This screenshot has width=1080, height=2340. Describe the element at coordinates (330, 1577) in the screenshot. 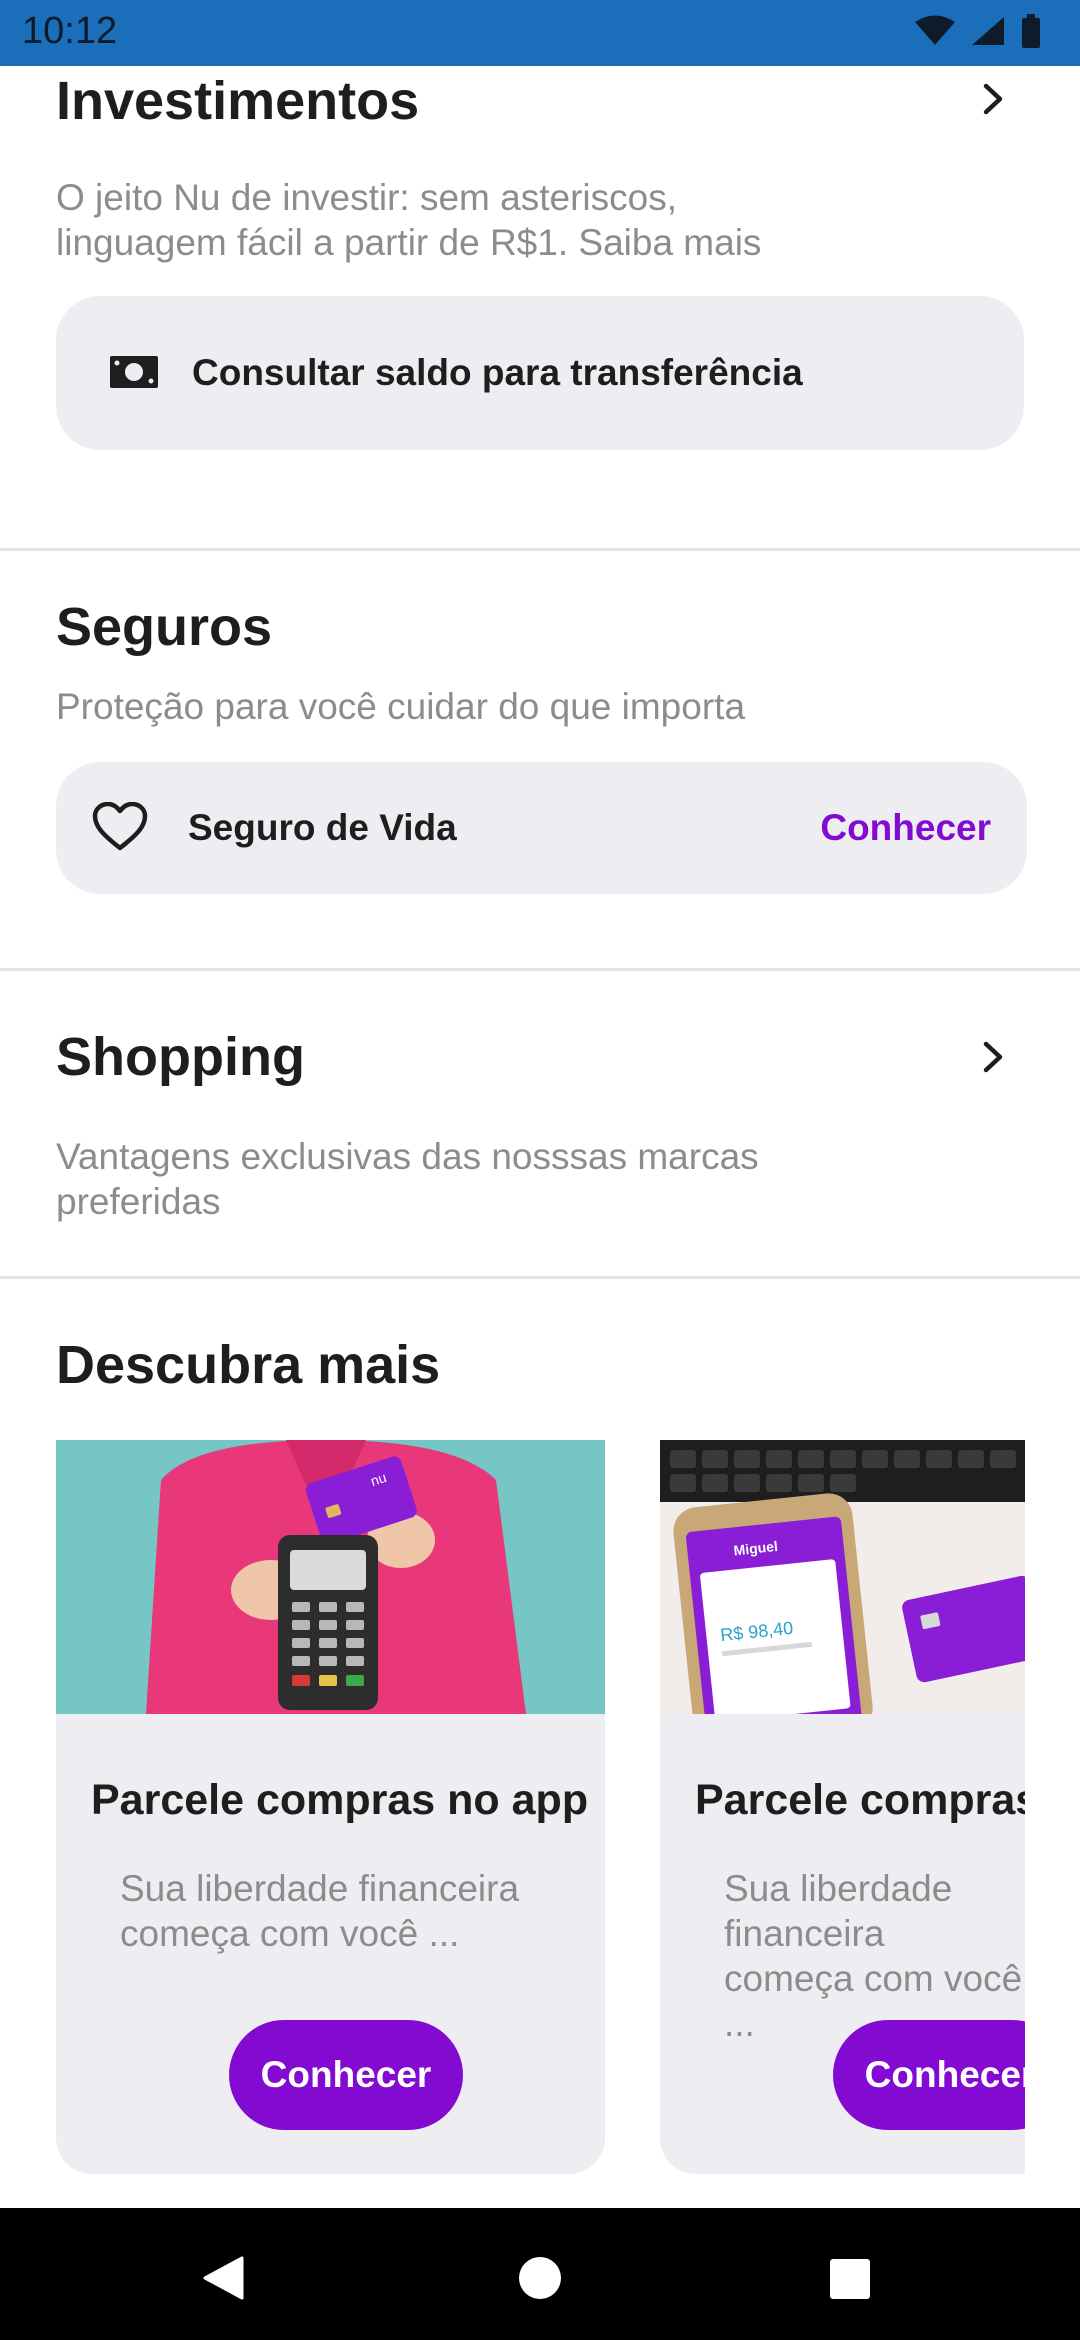

I see `card-payment-image: nu` at that location.